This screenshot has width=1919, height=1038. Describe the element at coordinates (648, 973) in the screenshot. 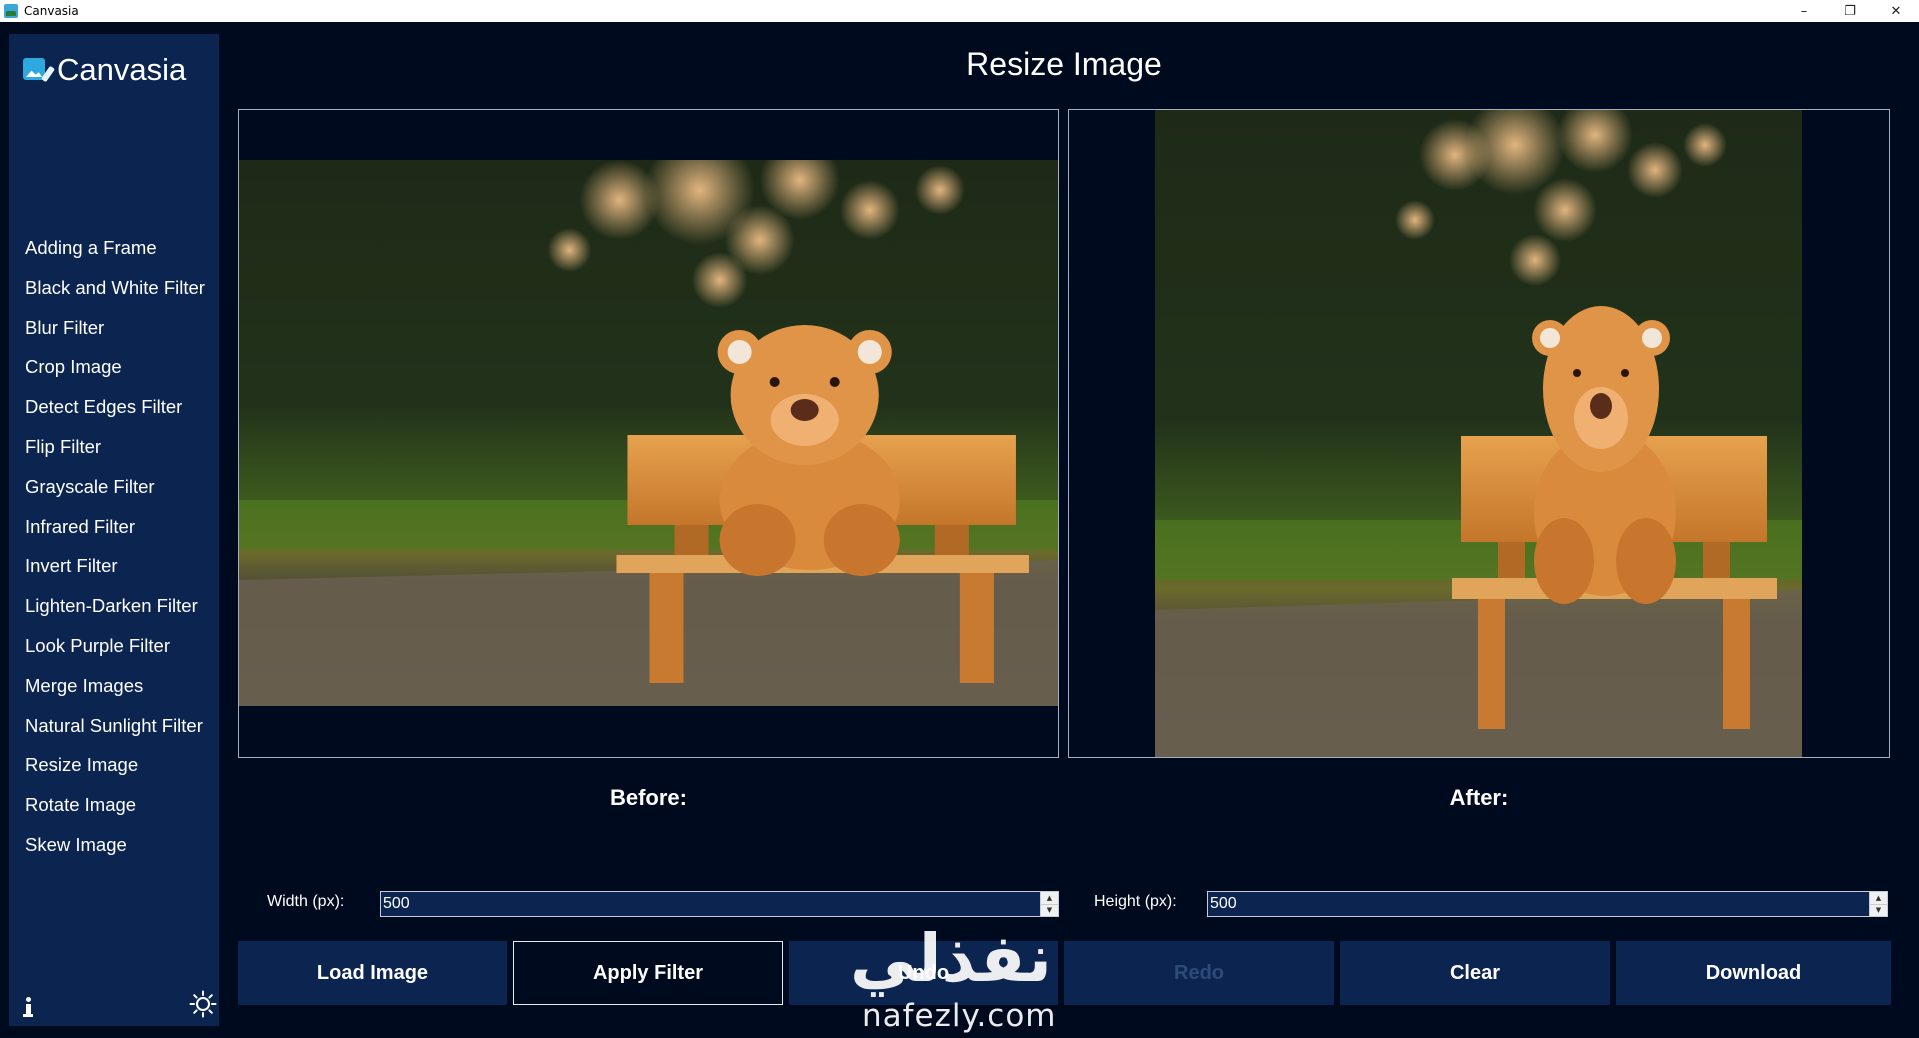

I see `apply-filter-button: Apply Filter` at that location.